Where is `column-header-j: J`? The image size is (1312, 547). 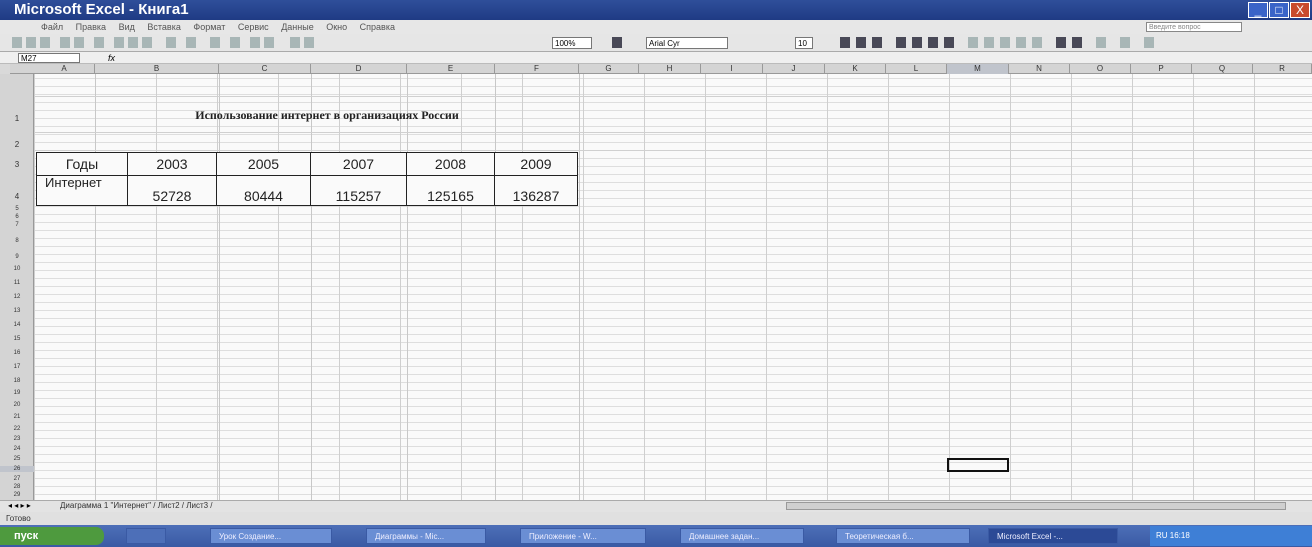 column-header-j: J is located at coordinates (794, 69).